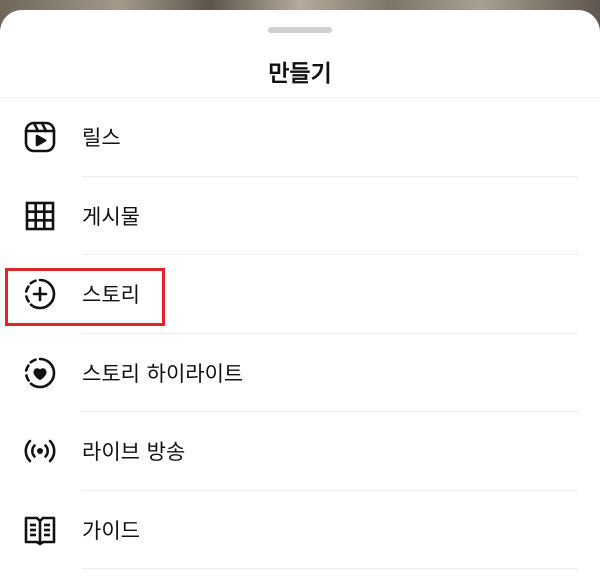 The width and height of the screenshot is (600, 585). What do you see at coordinates (134, 452) in the screenshot?
I see `menu-item-label: 라이브 방송` at bounding box center [134, 452].